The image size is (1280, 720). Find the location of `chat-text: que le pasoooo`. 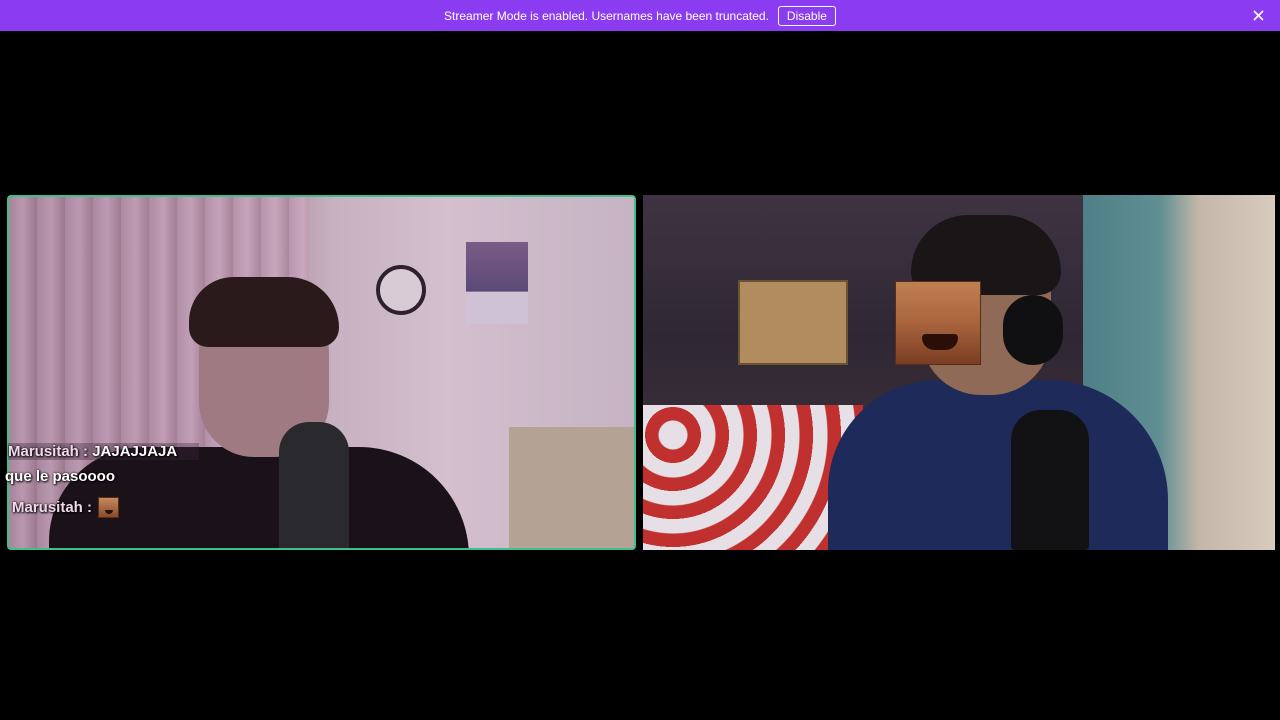

chat-text: que le pasoooo is located at coordinates (60, 476).